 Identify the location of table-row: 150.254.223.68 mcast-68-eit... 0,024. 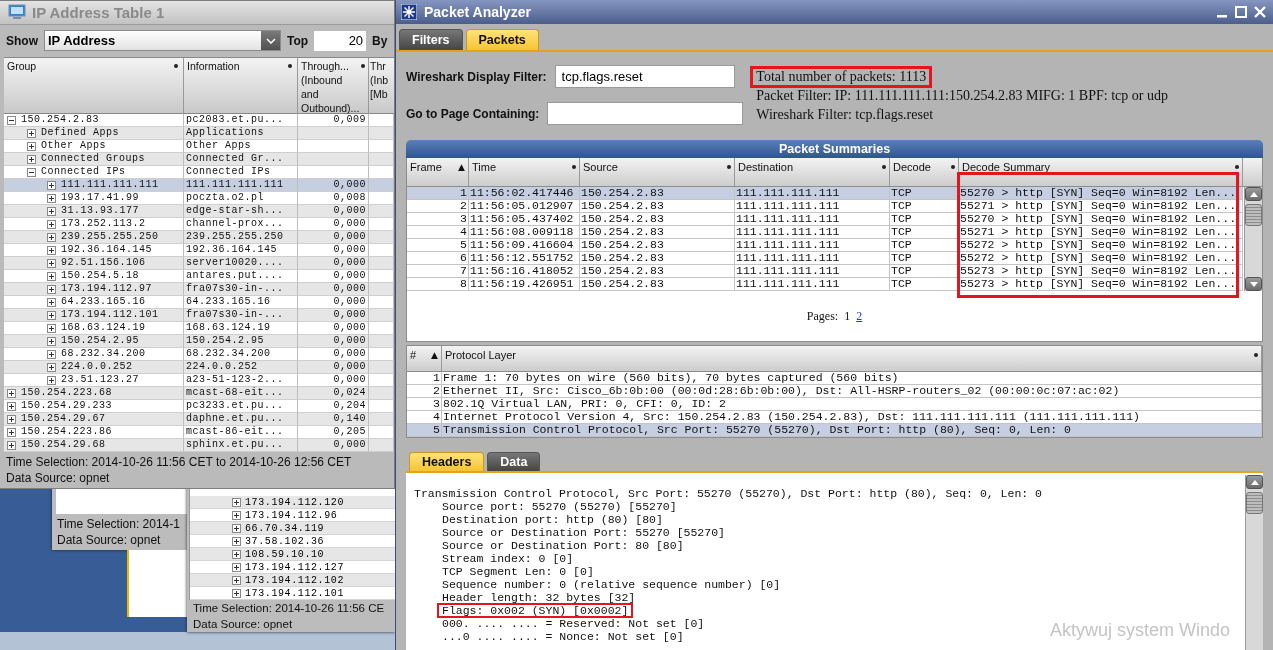
(199, 393).